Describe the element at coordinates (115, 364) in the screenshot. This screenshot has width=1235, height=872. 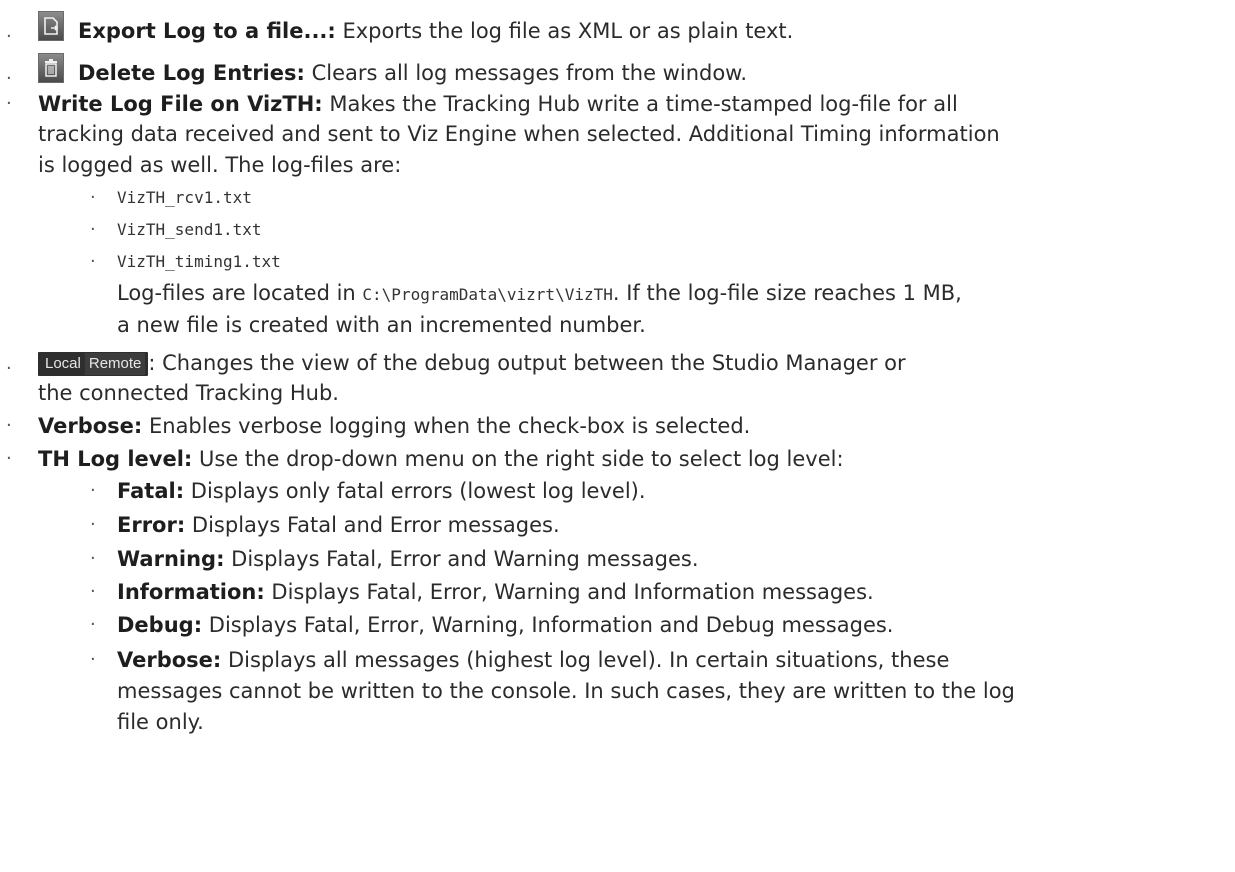
I see `tab-remote: Remote` at that location.